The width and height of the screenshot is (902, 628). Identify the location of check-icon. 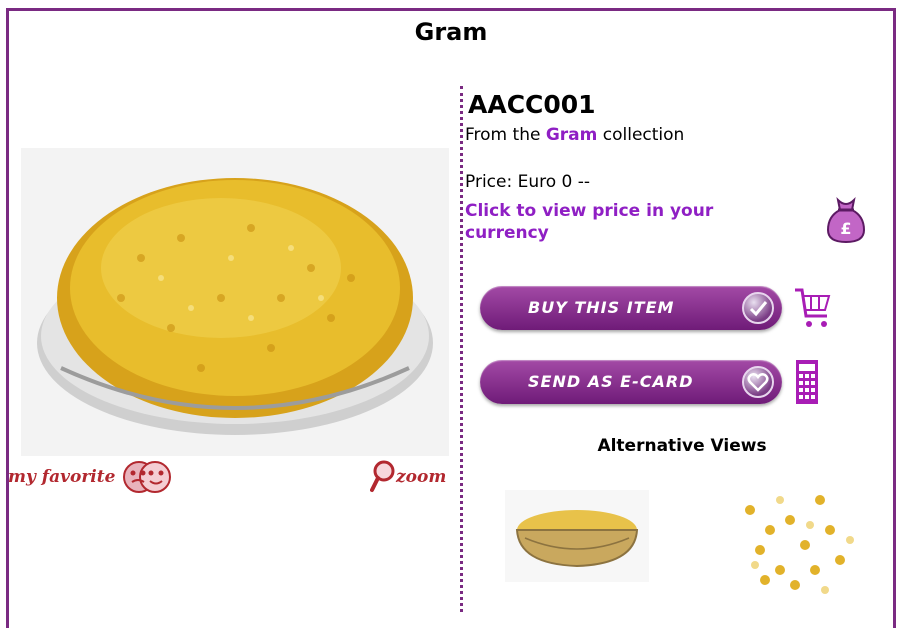
(758, 308).